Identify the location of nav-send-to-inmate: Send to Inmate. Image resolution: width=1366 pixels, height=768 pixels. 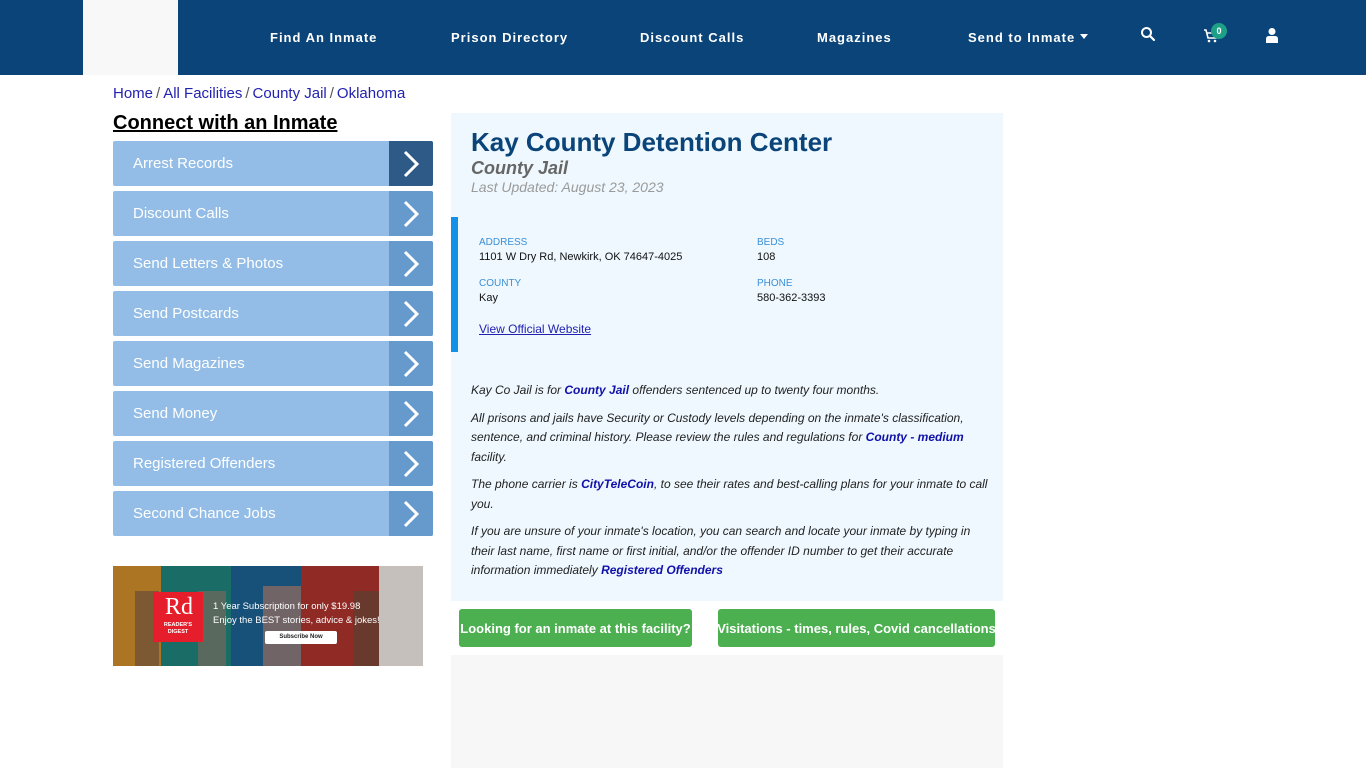
(1028, 37).